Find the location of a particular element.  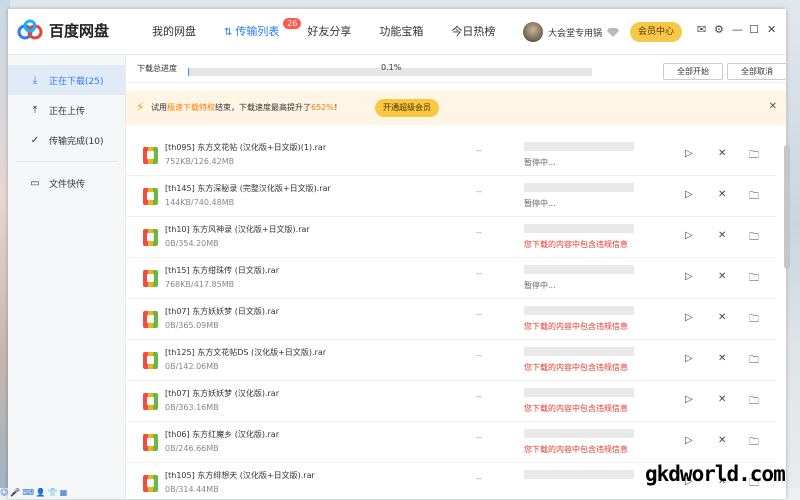

sidebar-item-label: 文件快传 is located at coordinates (67, 184).